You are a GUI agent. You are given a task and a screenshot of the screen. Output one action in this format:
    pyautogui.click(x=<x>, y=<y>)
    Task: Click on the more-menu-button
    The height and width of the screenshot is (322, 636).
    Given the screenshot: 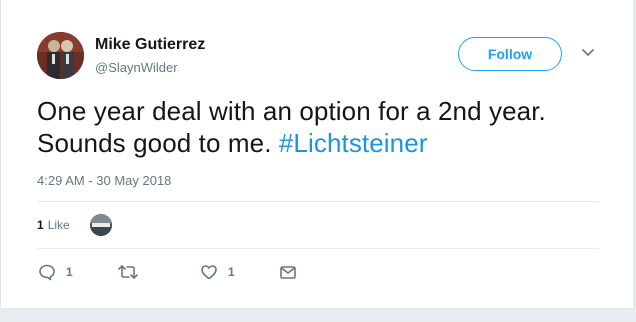 What is the action you would take?
    pyautogui.click(x=588, y=53)
    